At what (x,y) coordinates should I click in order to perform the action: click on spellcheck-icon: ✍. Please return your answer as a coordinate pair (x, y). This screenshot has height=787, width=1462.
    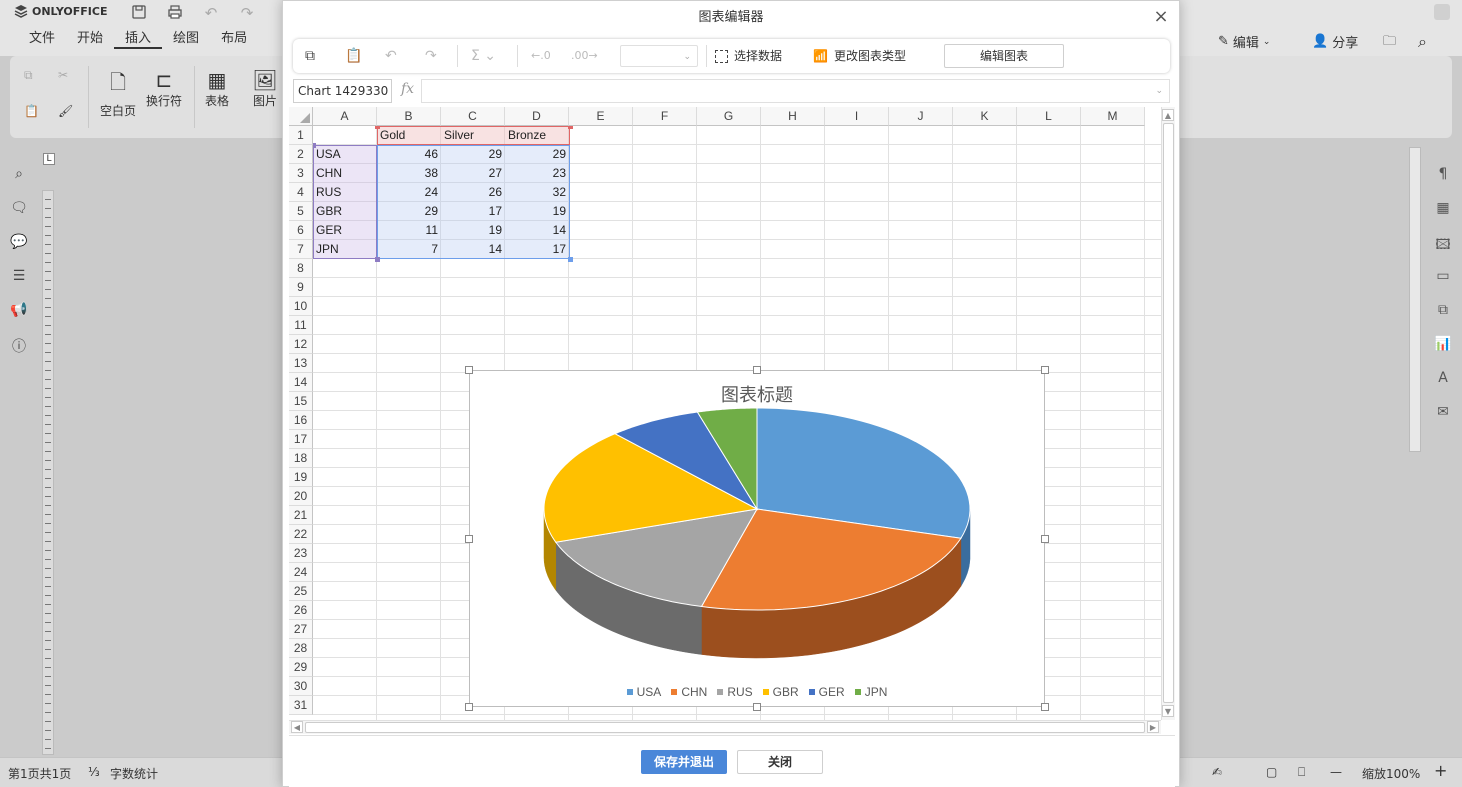
    Looking at the image, I should click on (1217, 772).